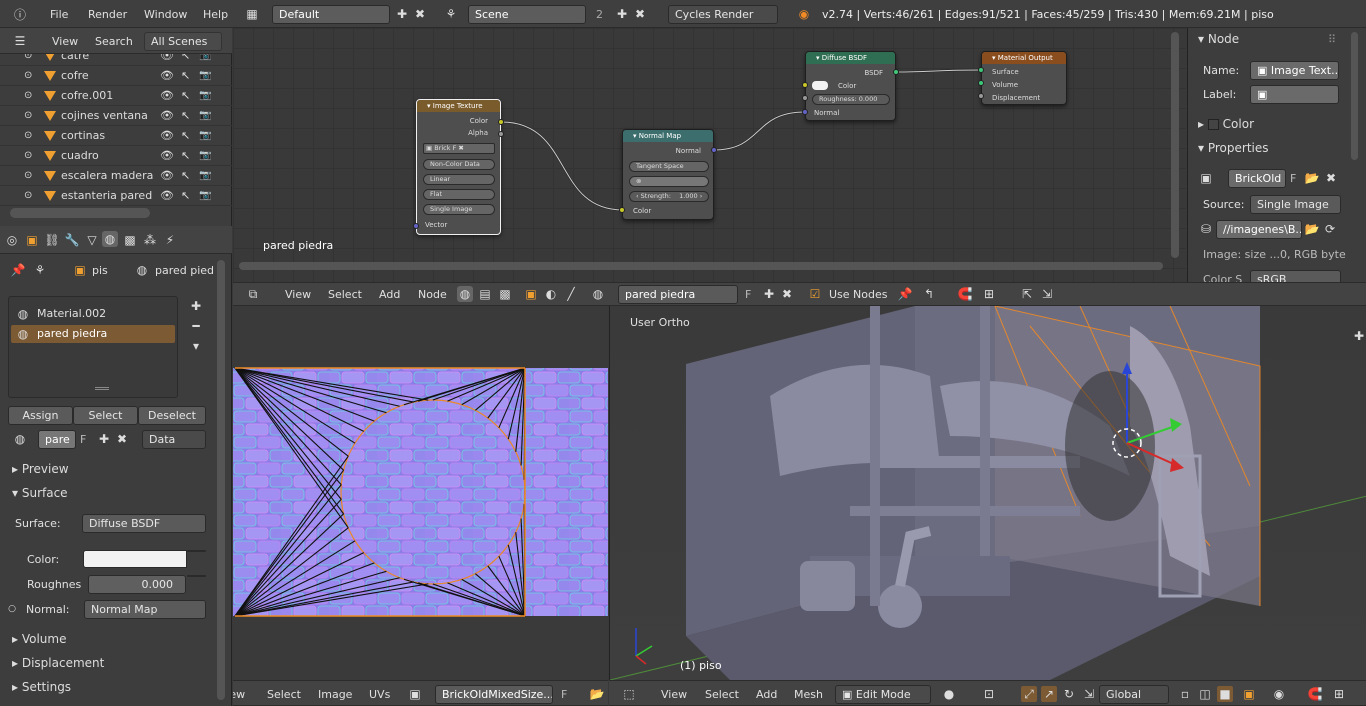 The width and height of the screenshot is (1366, 706). What do you see at coordinates (989, 694) in the screenshot?
I see `pivot-icon: ⊡` at bounding box center [989, 694].